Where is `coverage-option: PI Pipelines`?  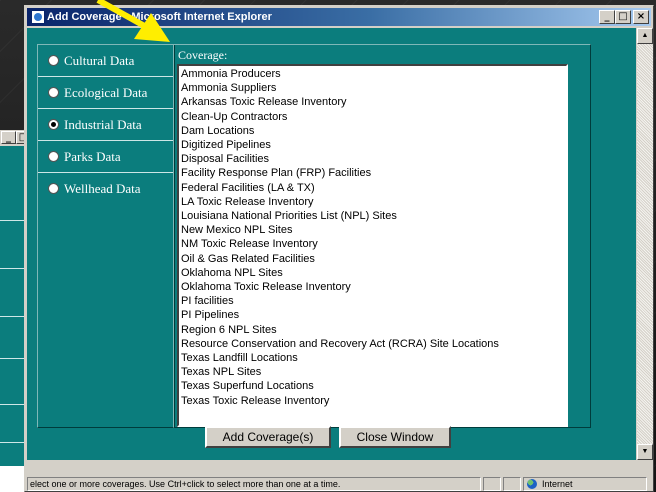
coverage-option: PI Pipelines is located at coordinates (372, 315).